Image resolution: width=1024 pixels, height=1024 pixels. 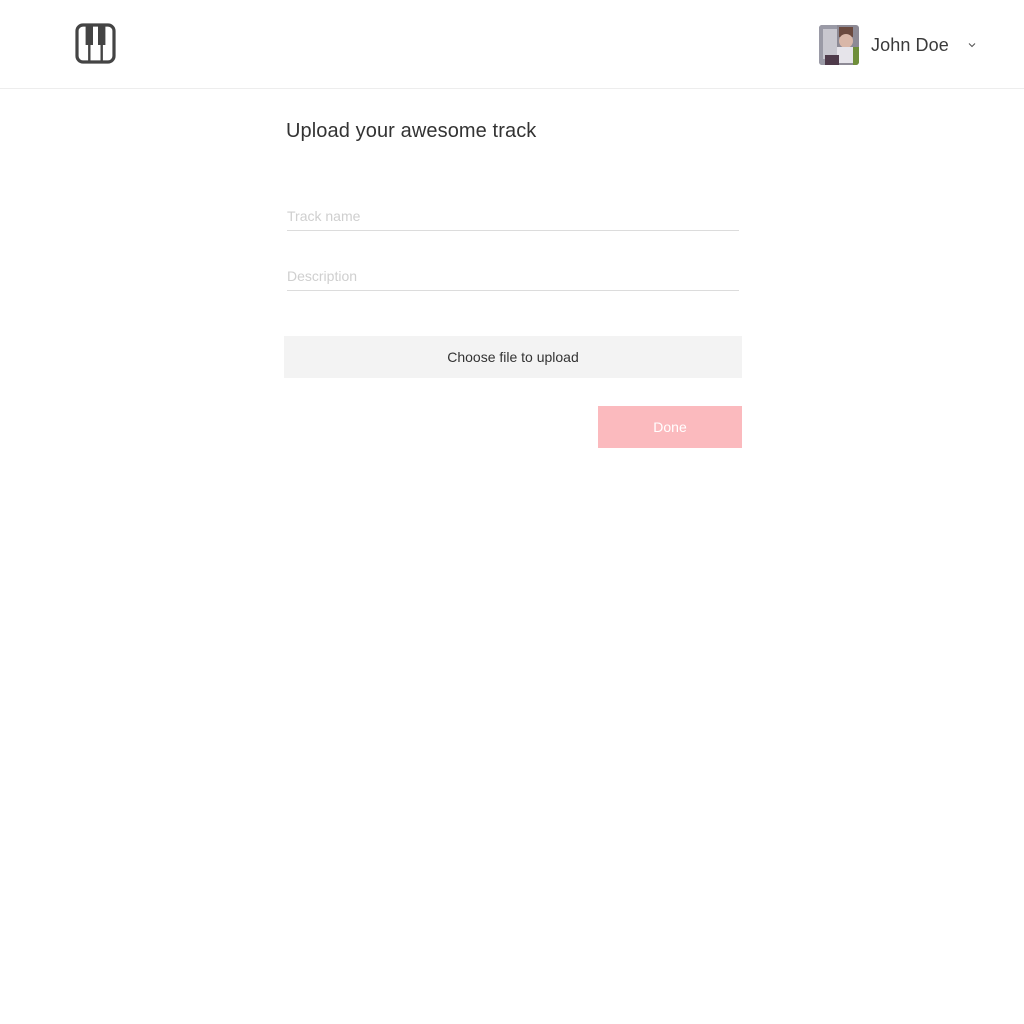 I want to click on avatar, so click(x=839, y=45).